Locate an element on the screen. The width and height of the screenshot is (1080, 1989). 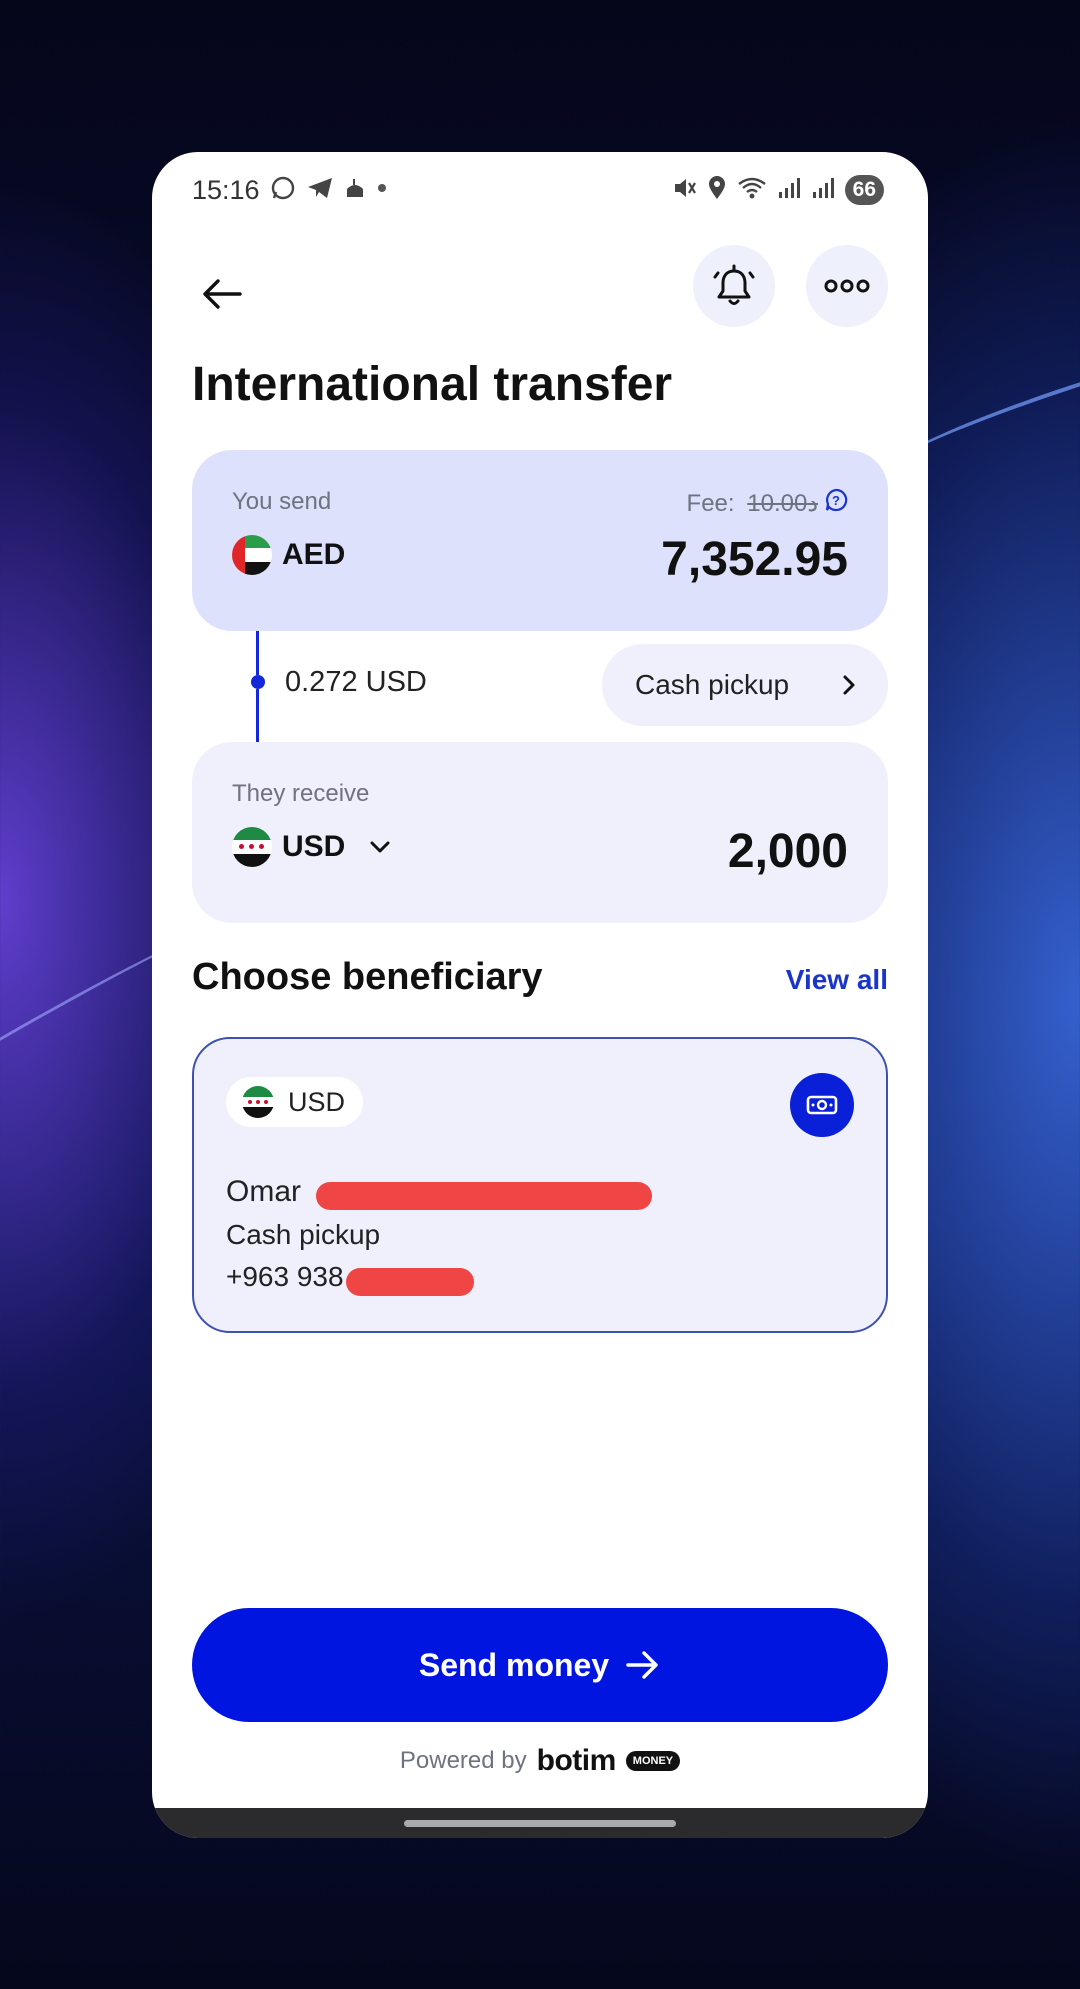
send-amount: 7,352.95 is located at coordinates (754, 559).